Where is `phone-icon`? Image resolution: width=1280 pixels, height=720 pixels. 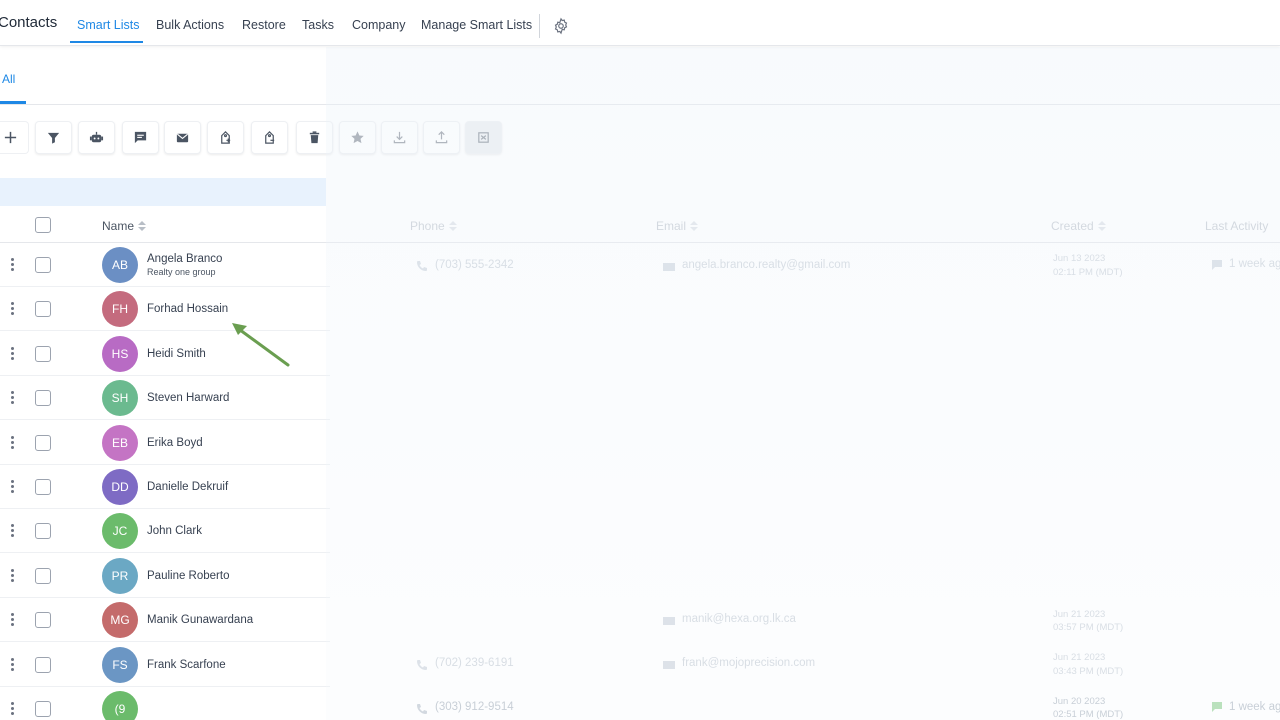 phone-icon is located at coordinates (422, 709).